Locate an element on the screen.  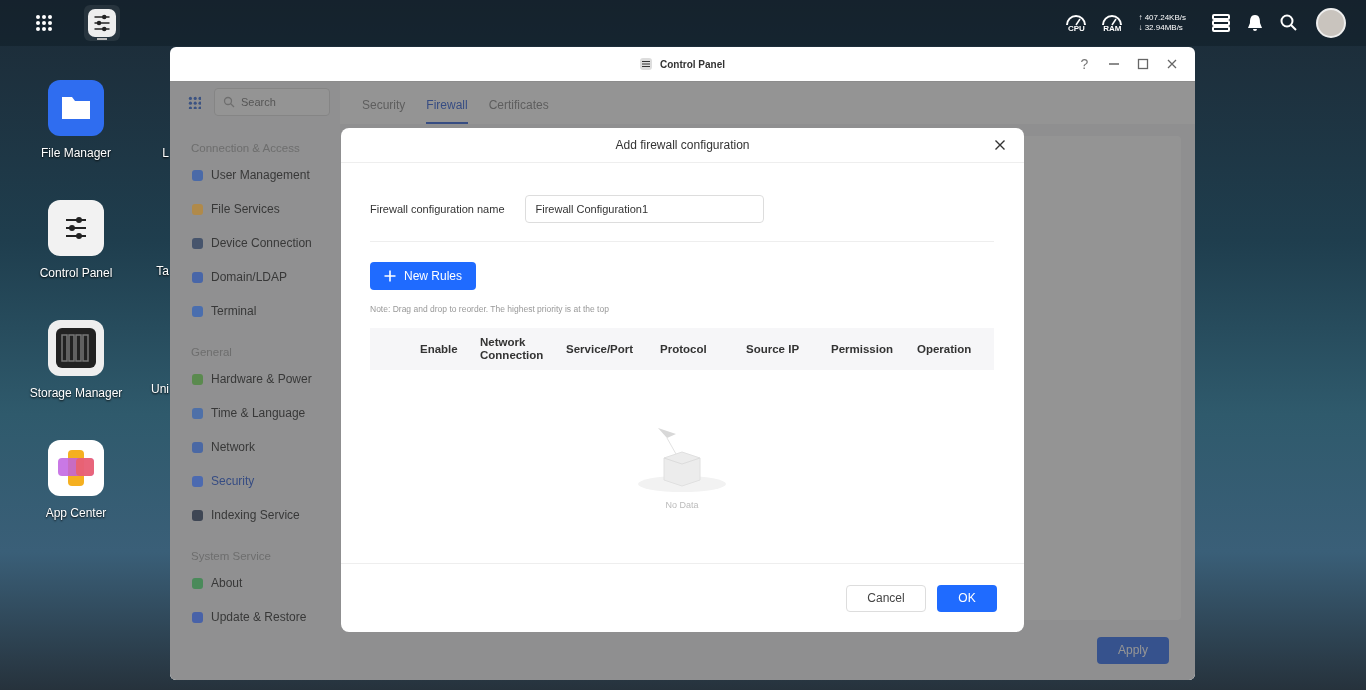
sidebar-item: Domain/LDAP is located at coordinates (255, 277).